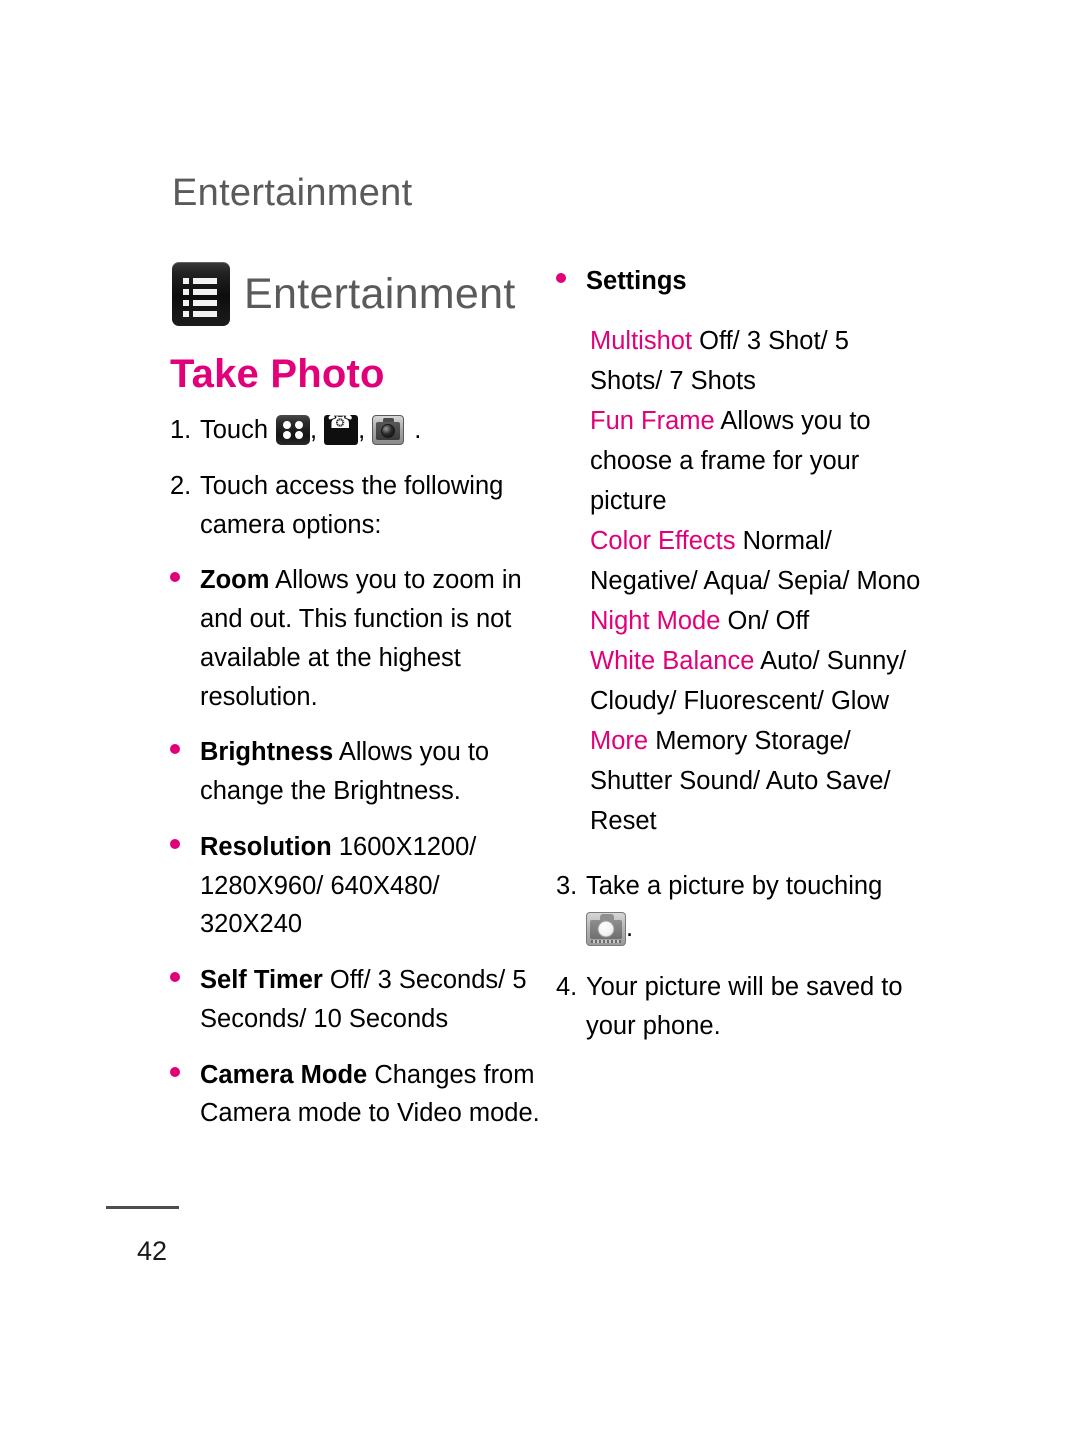  I want to click on step-2-number: 2., so click(181, 485).